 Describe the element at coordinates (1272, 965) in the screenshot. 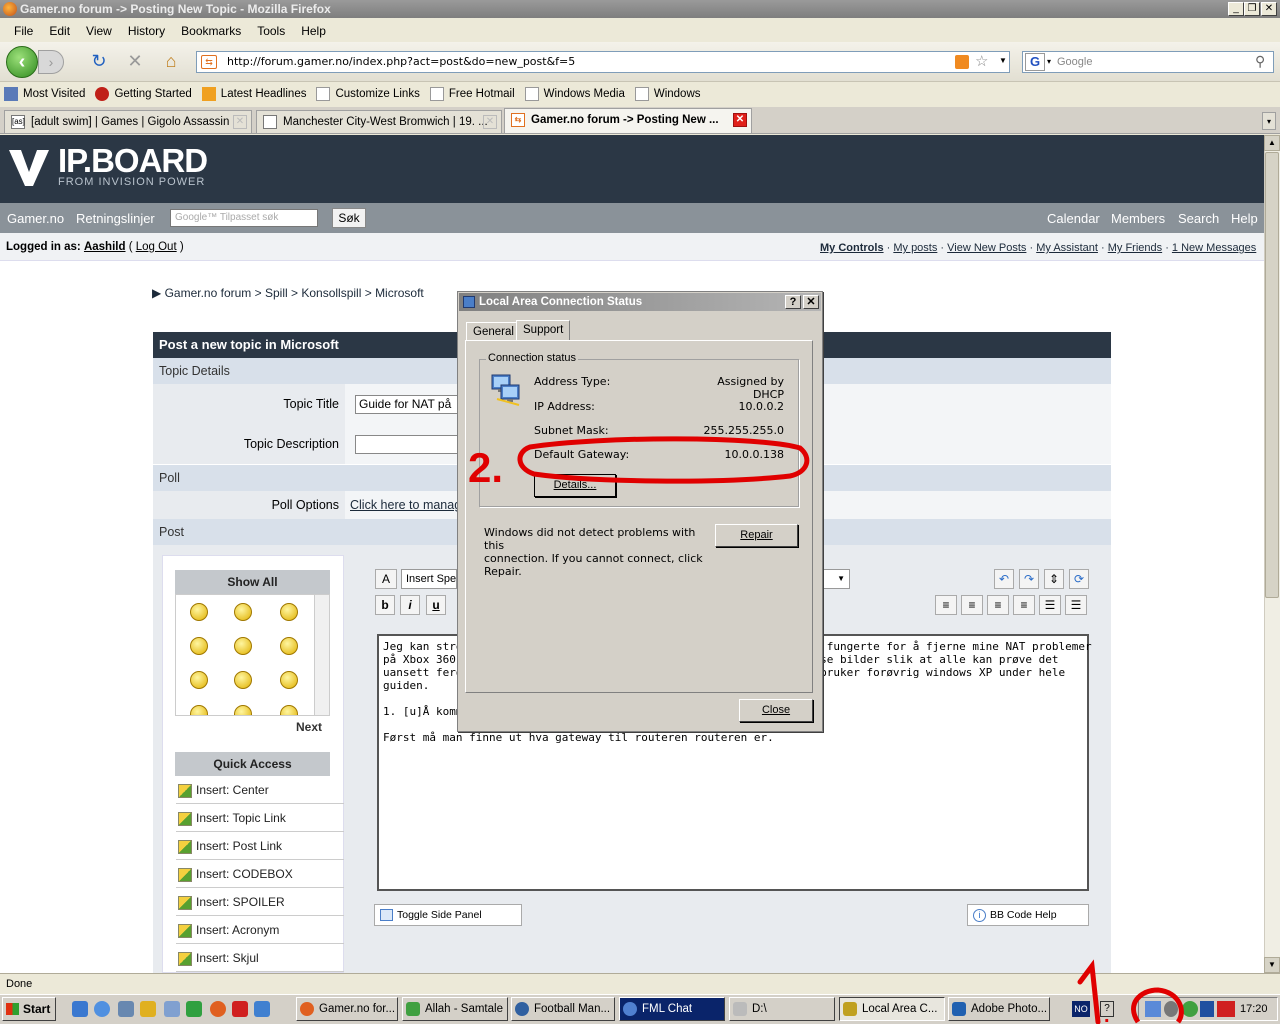

I see `scroll-down-arrow: ▼` at that location.